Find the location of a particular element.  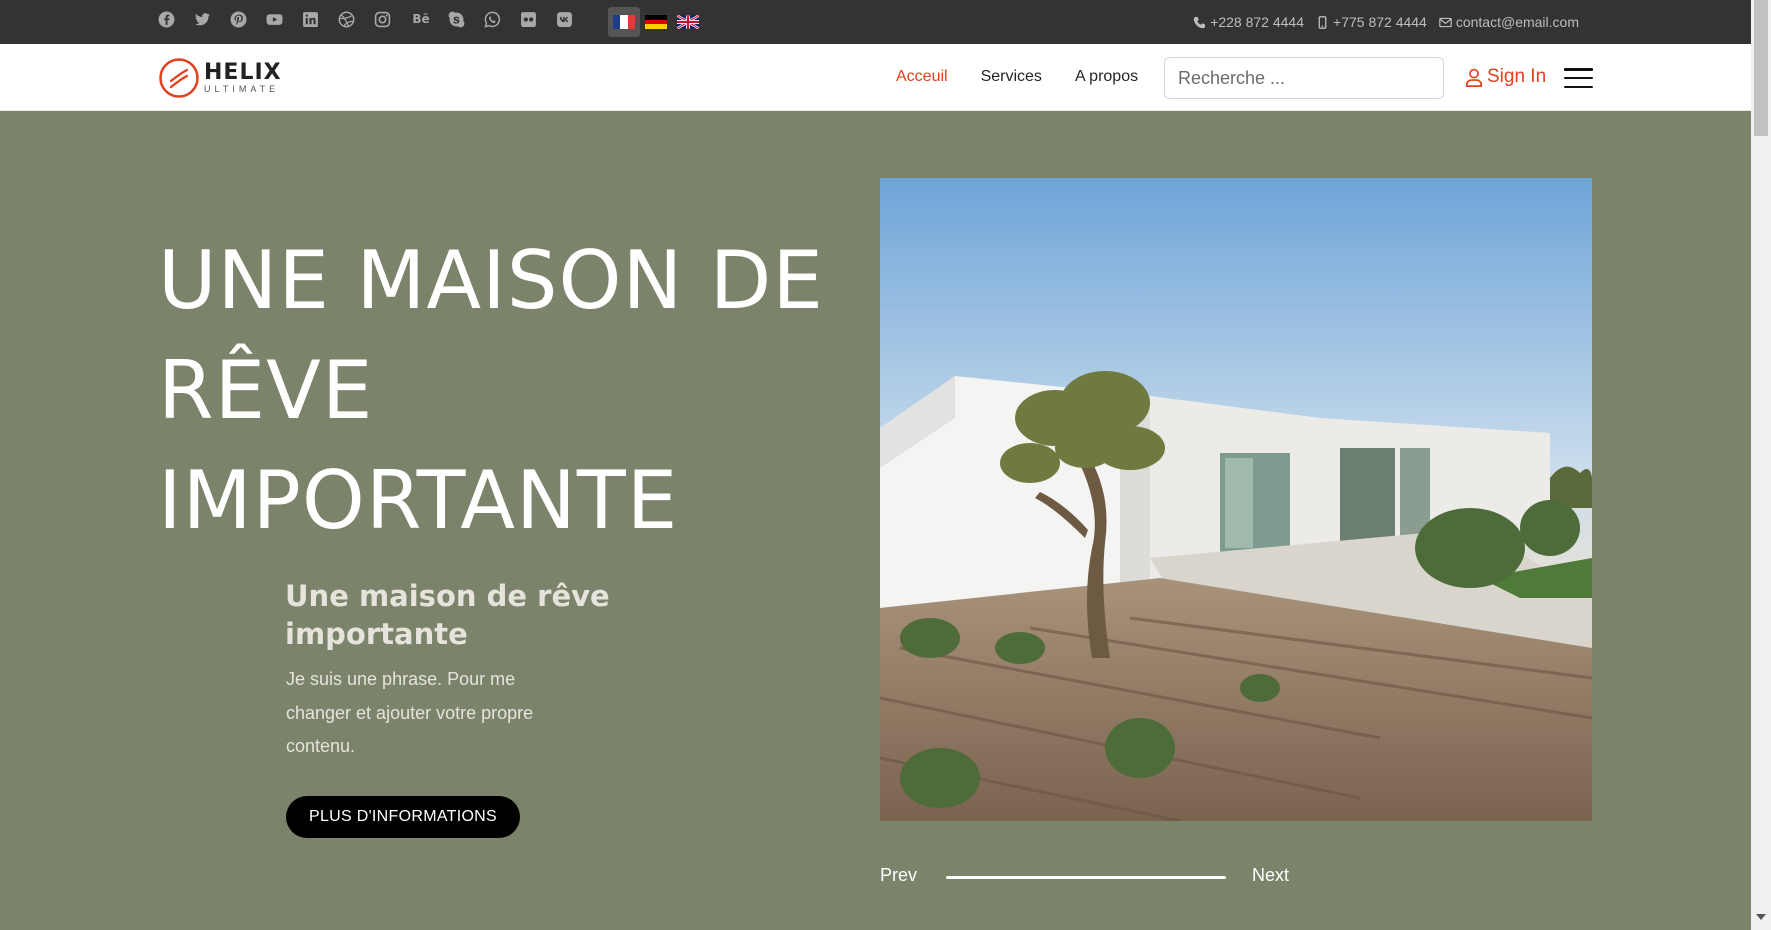

user-icon is located at coordinates (1474, 77).